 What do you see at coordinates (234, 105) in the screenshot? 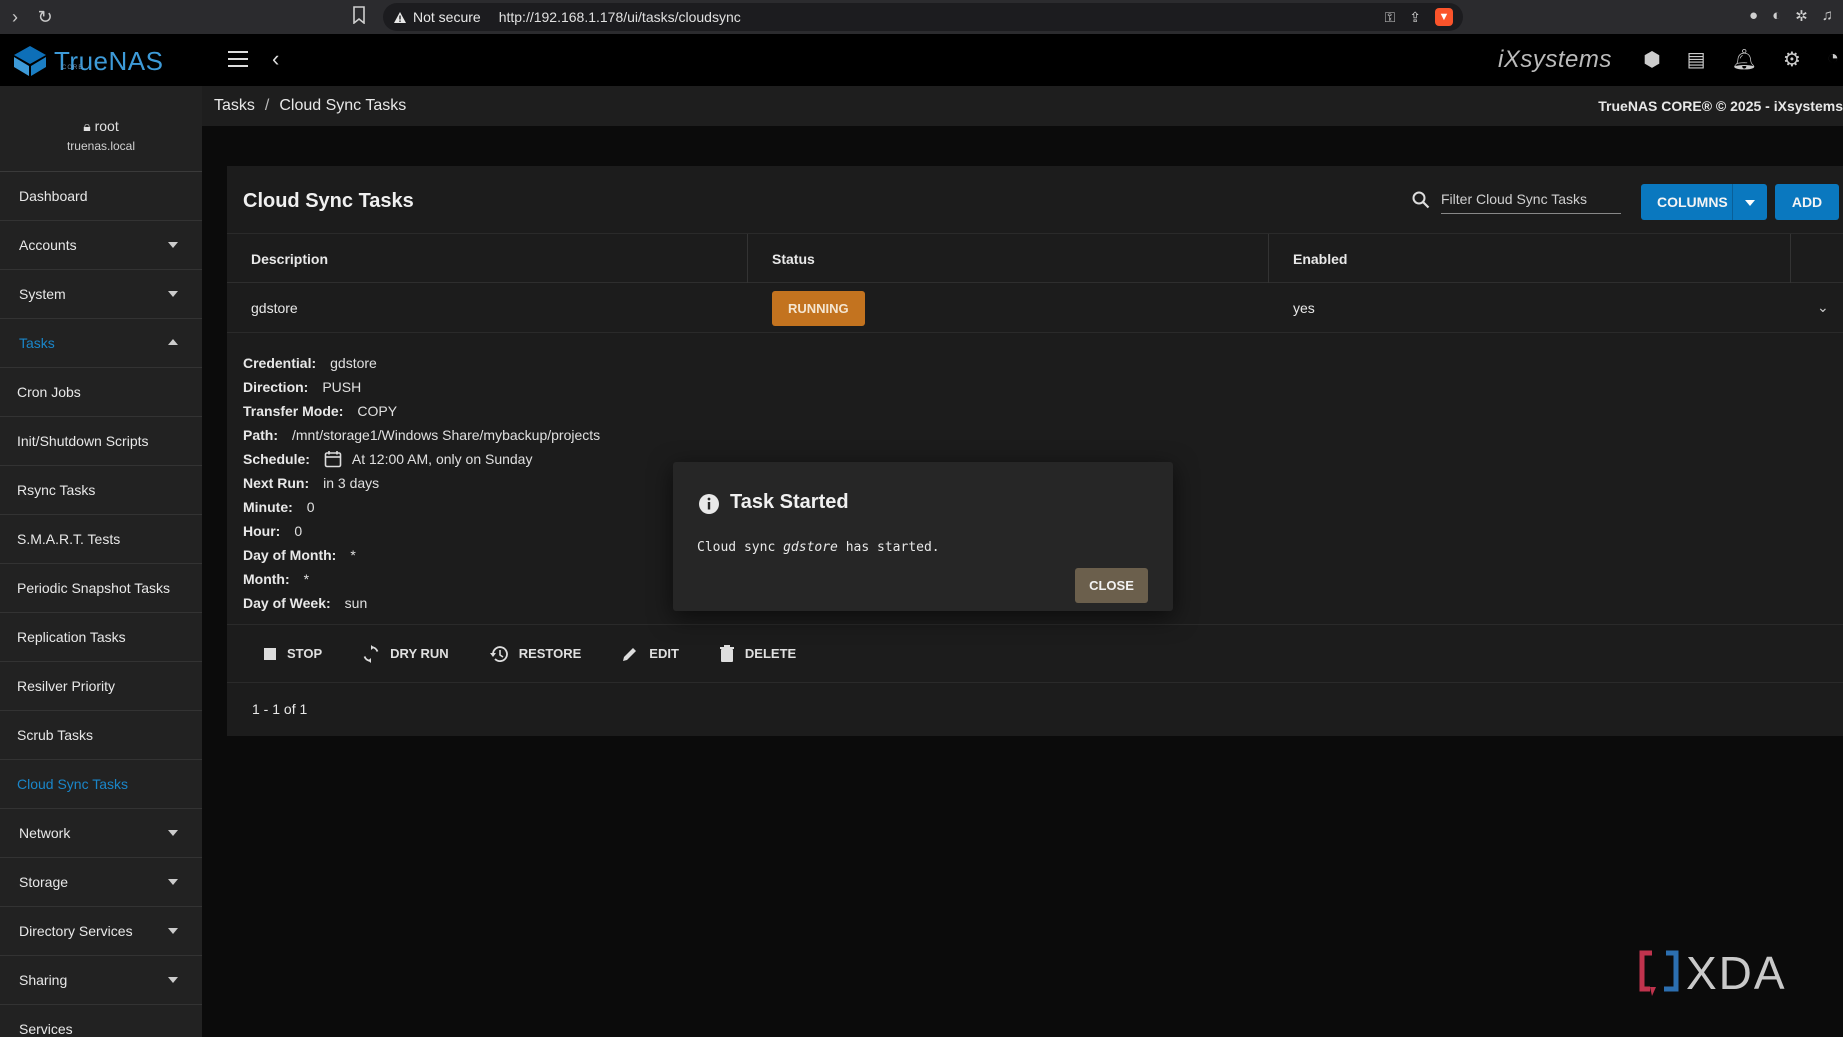
I see `breadcrumb-parent: Tasks` at bounding box center [234, 105].